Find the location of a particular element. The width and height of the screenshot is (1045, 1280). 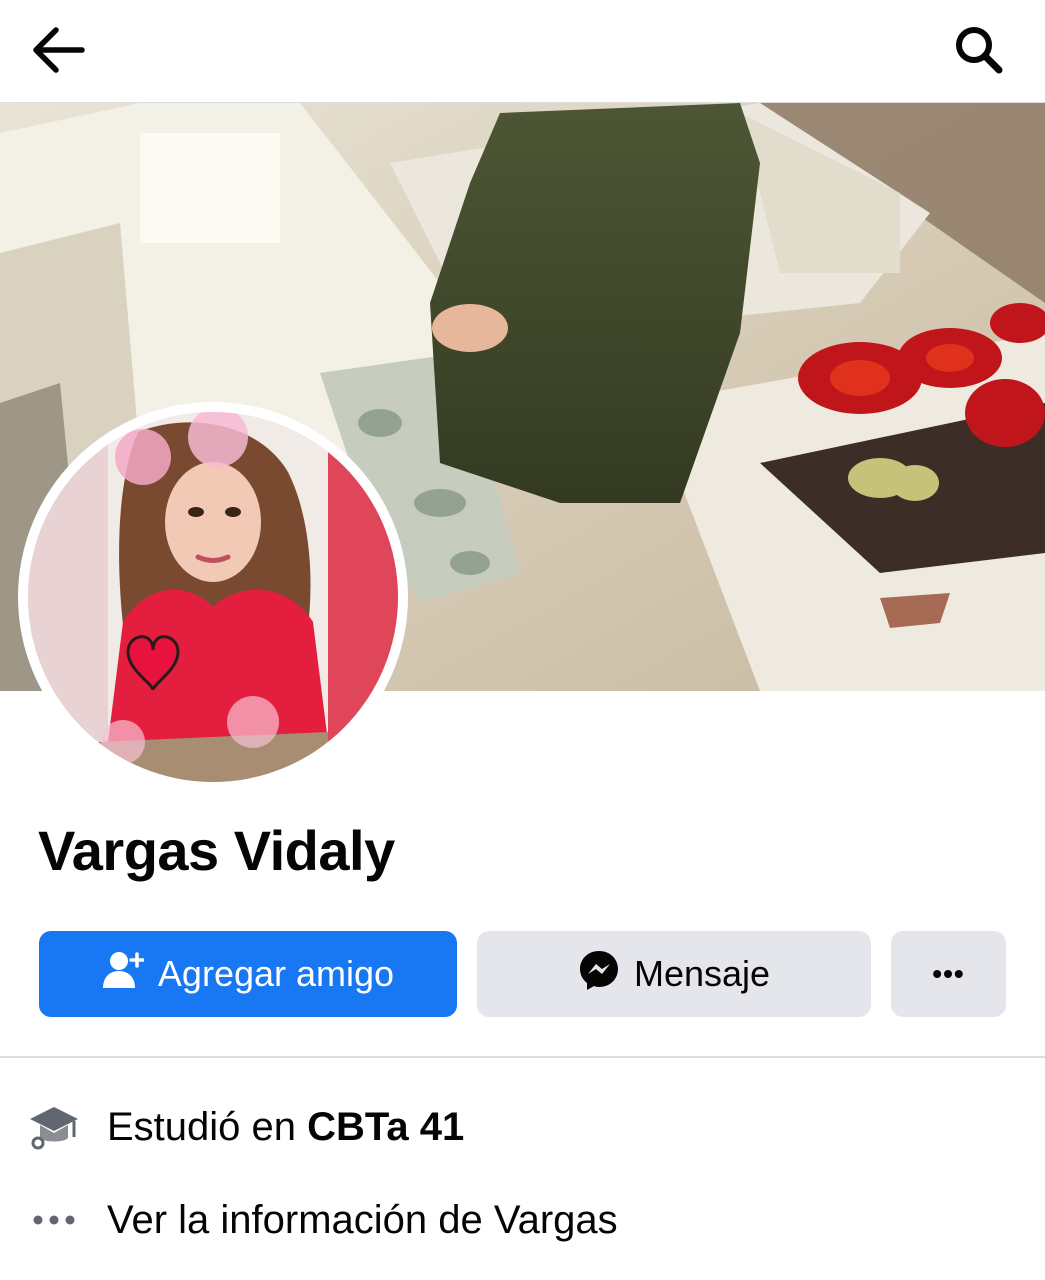

more-options-button: ••• is located at coordinates (948, 974).